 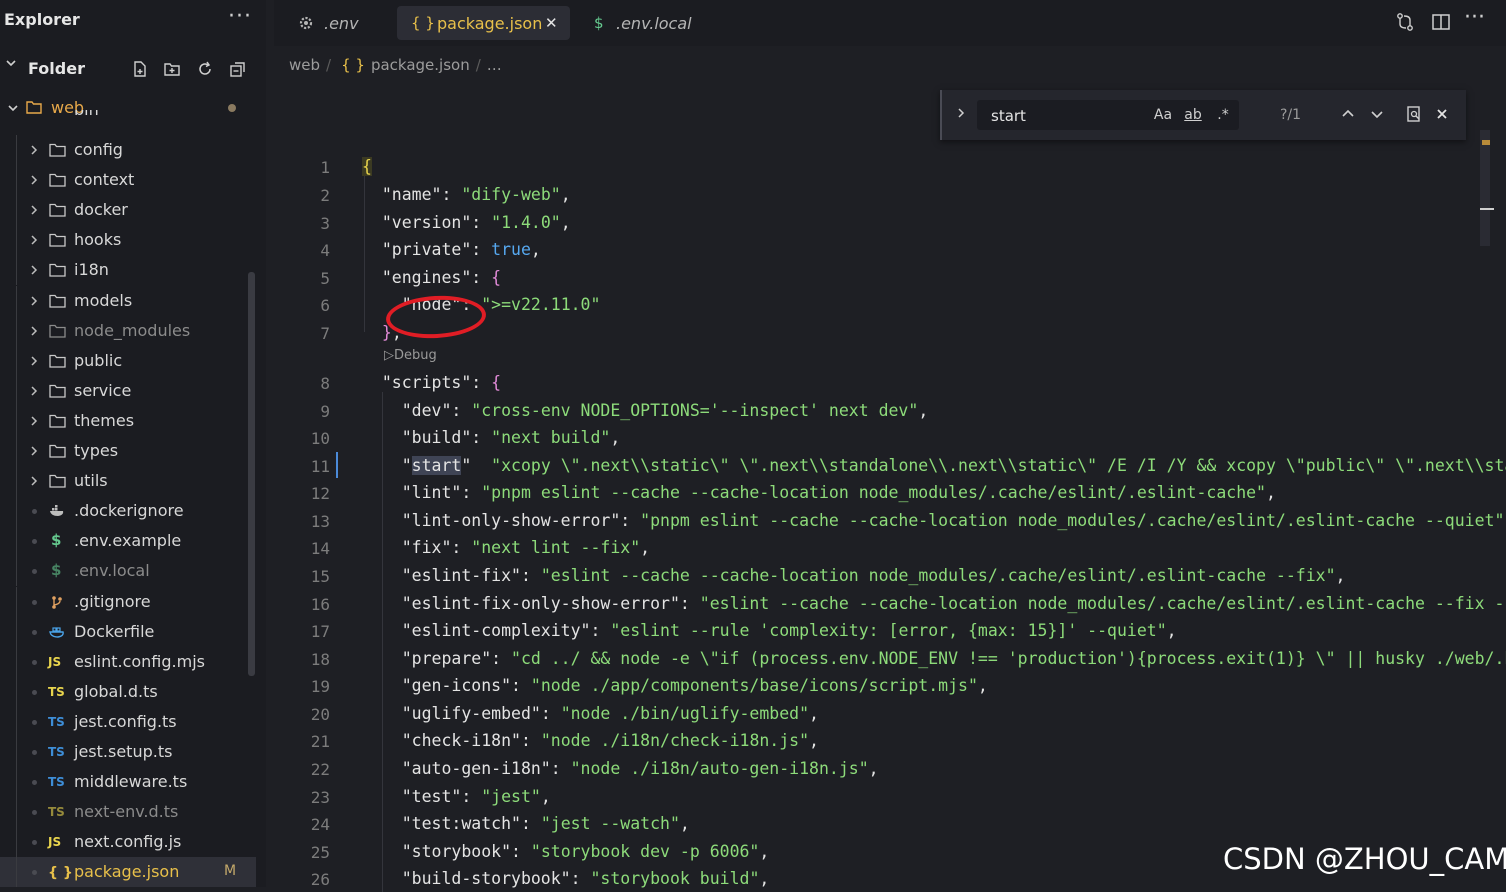 I want to click on find-widget: start Aa ab .* ?/1, so click(x=1203, y=115).